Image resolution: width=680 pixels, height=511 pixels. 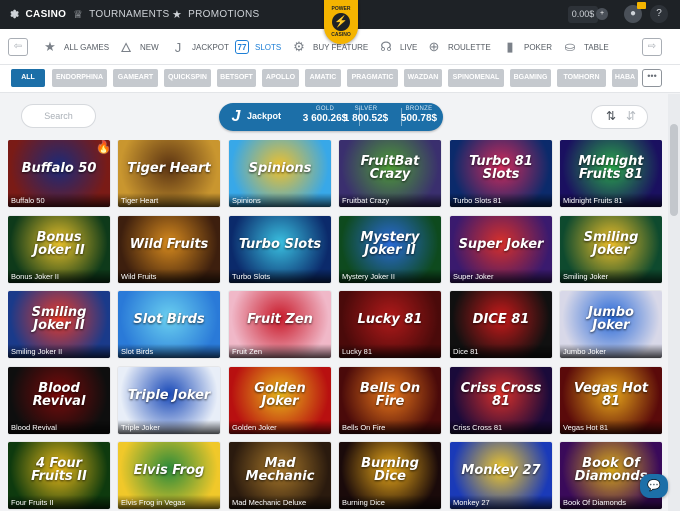 I want to click on game-title: Bonus Joker II, so click(x=59, y=276).